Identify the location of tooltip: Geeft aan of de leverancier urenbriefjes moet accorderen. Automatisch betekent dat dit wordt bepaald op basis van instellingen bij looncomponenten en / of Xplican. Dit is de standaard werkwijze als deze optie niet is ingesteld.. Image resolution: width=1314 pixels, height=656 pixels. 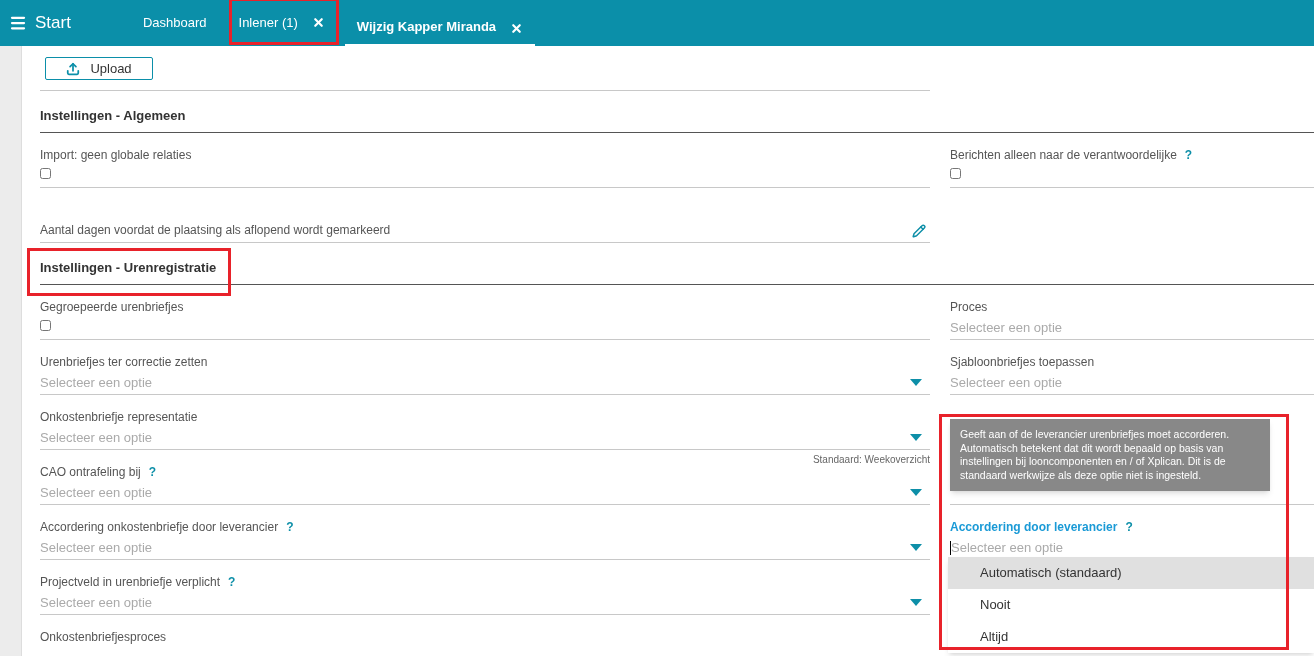
(1110, 455).